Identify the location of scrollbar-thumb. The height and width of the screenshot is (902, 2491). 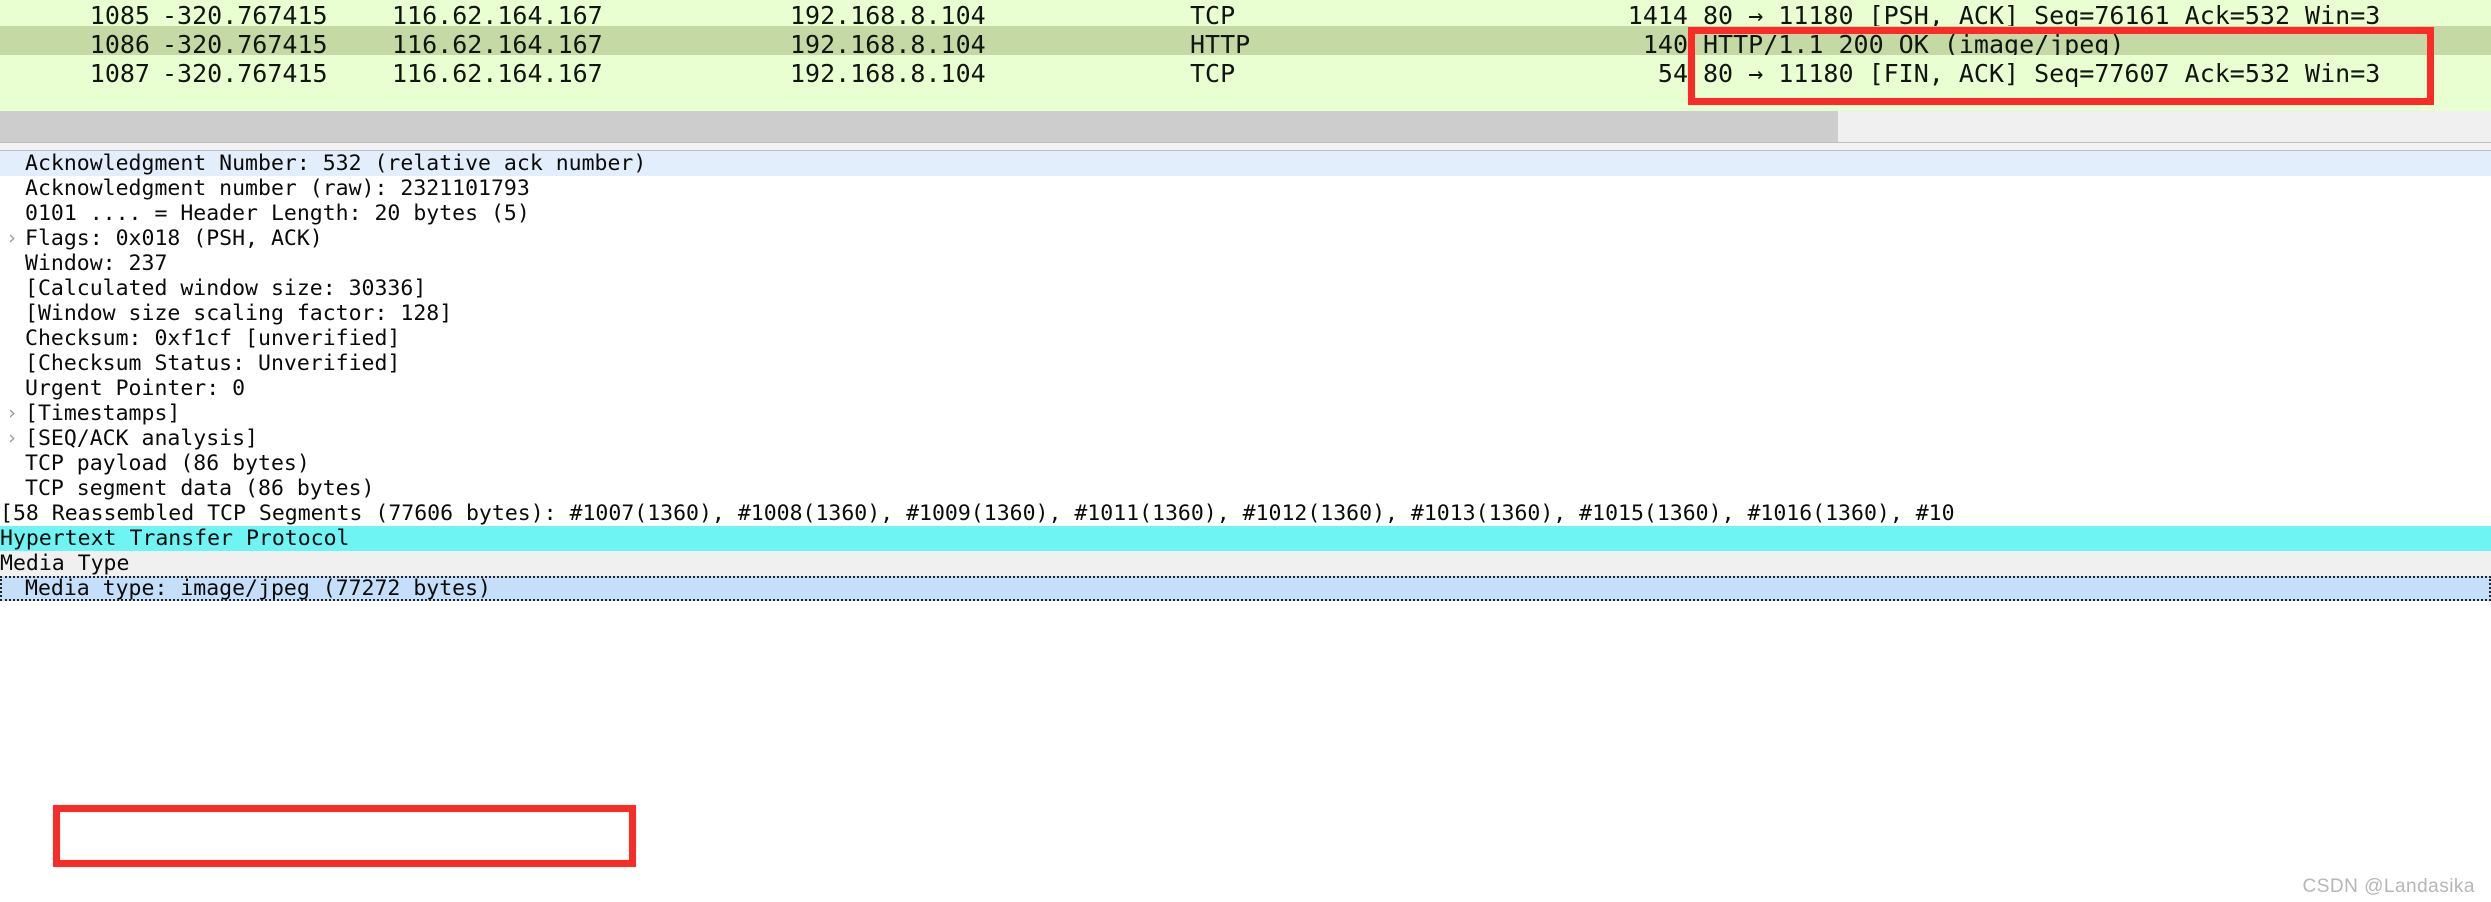
(919, 126).